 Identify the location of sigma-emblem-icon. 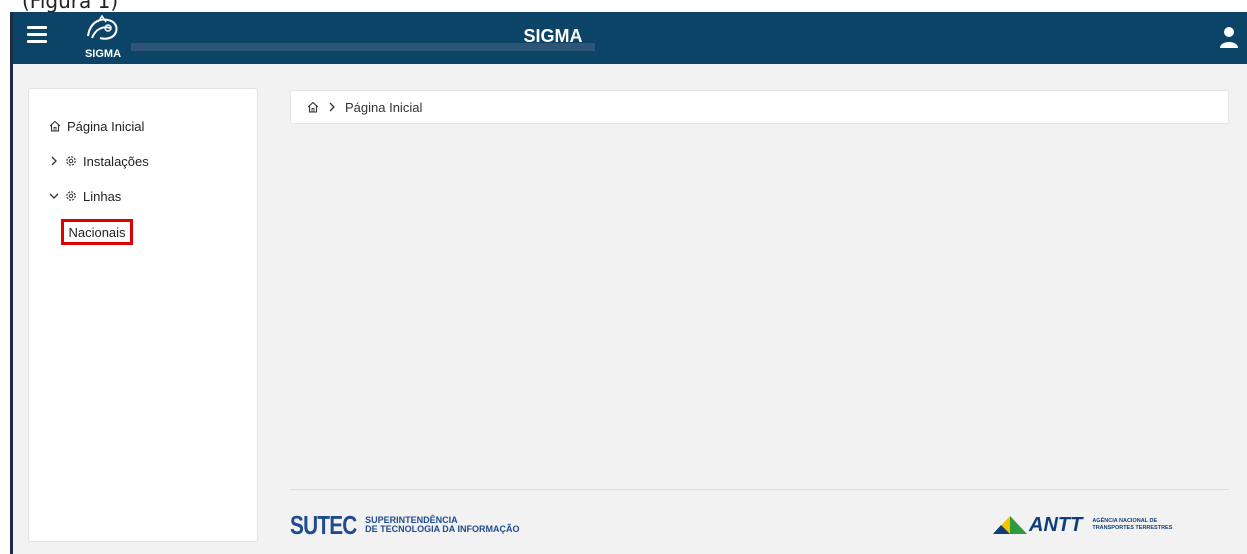
(102, 27).